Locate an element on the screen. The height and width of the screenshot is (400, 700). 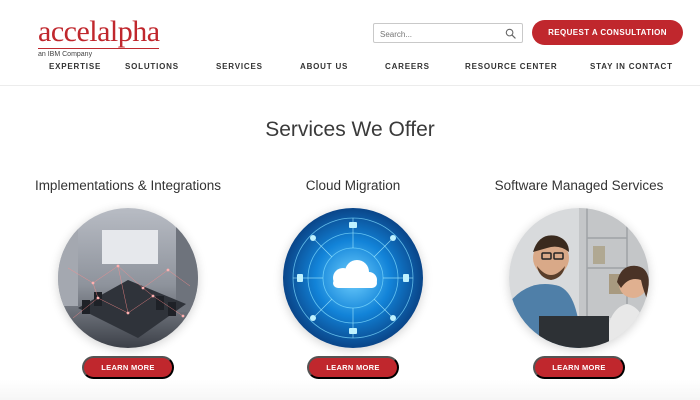
cloud-circuit-image is located at coordinates (353, 278).